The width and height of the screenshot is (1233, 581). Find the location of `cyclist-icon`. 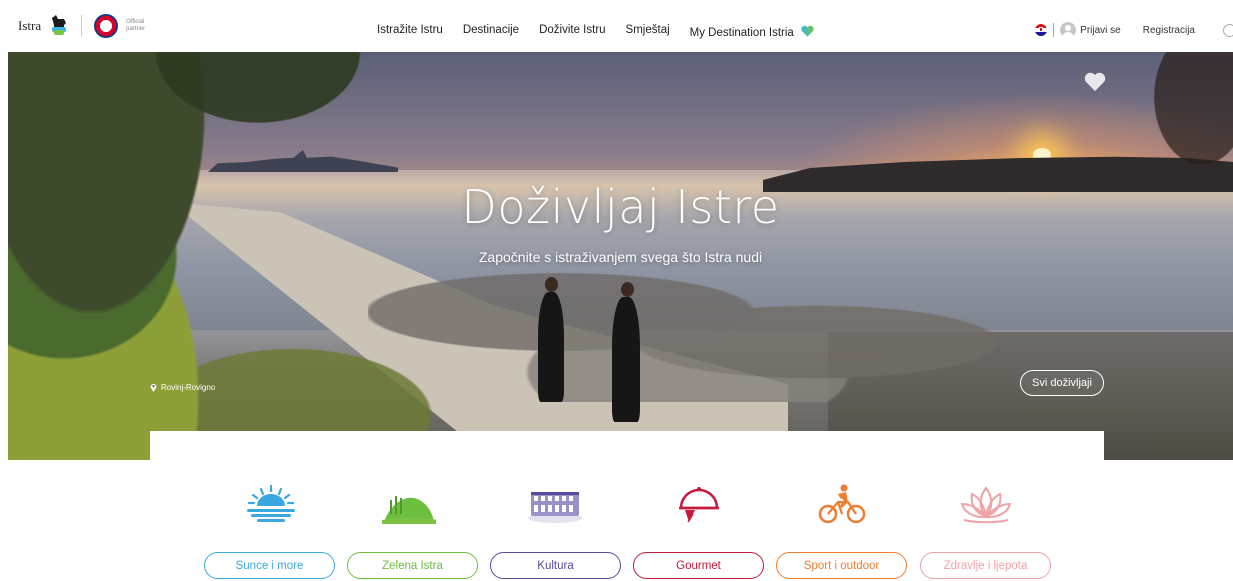

cyclist-icon is located at coordinates (842, 504).